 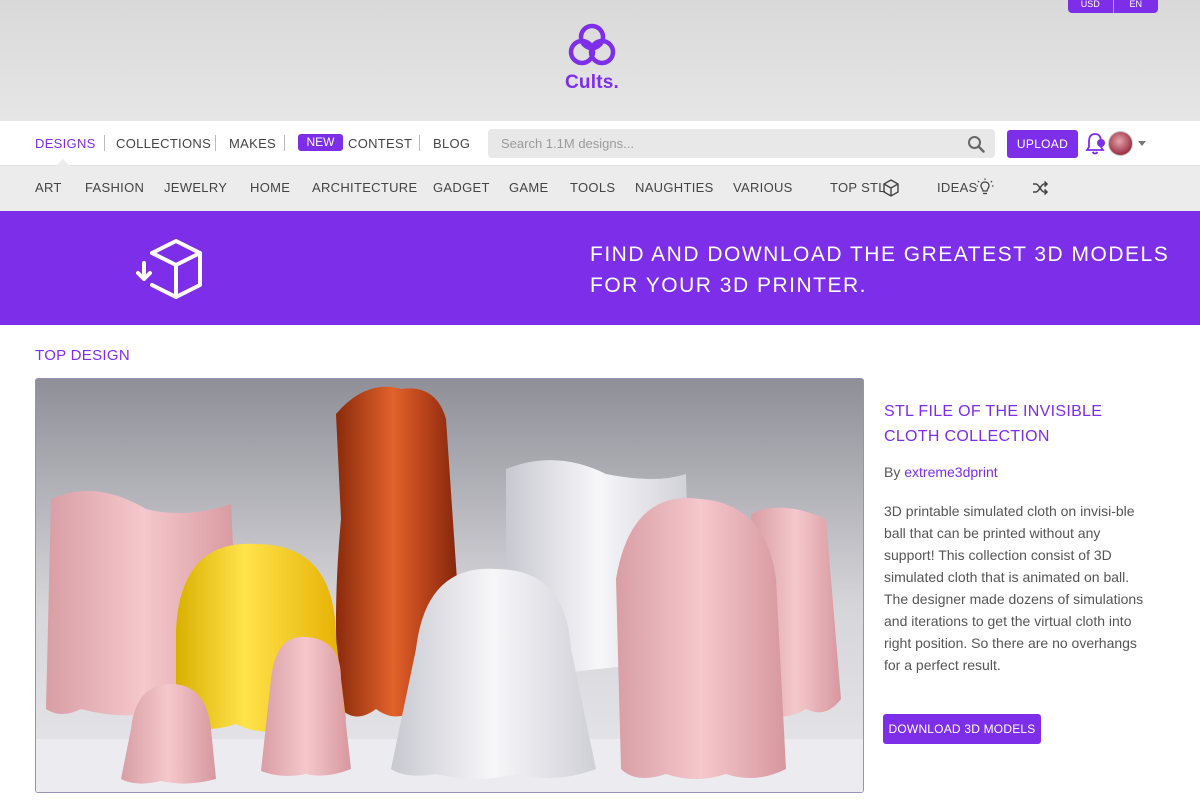 What do you see at coordinates (364, 187) in the screenshot?
I see `category-architecture: ARCHITECTURE` at bounding box center [364, 187].